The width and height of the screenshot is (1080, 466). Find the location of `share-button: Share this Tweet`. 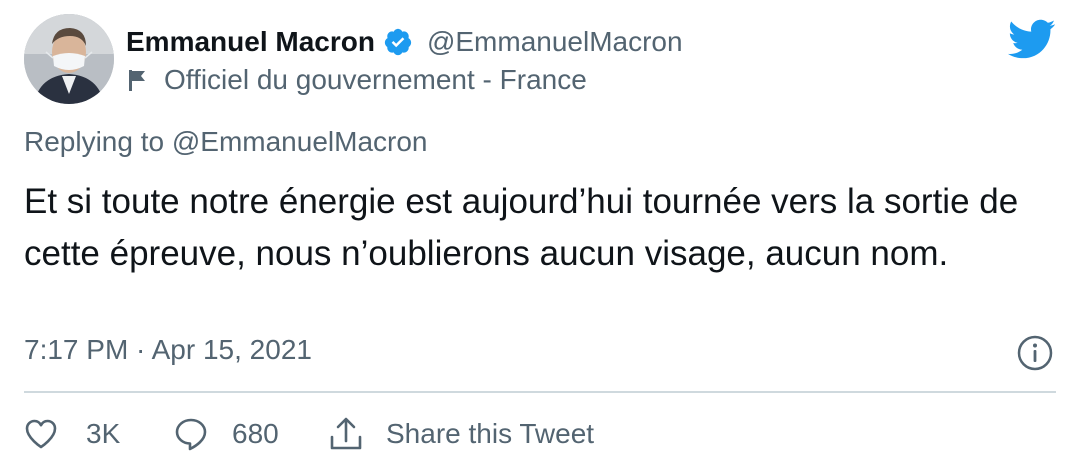

share-button: Share this Tweet is located at coordinates (461, 434).